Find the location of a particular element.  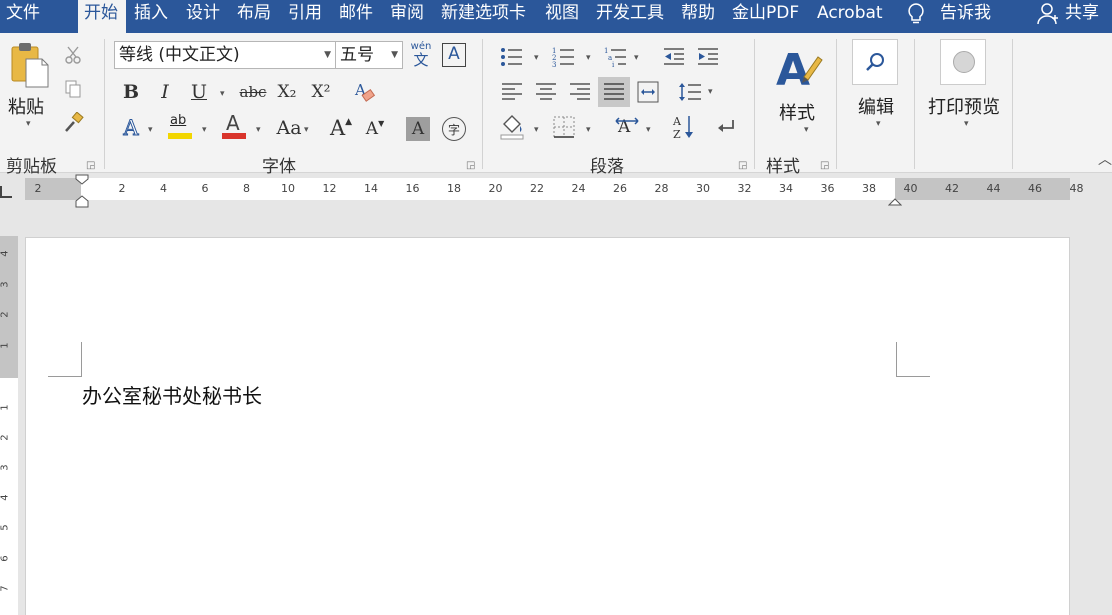

tab-review: 审阅 is located at coordinates (407, 16).